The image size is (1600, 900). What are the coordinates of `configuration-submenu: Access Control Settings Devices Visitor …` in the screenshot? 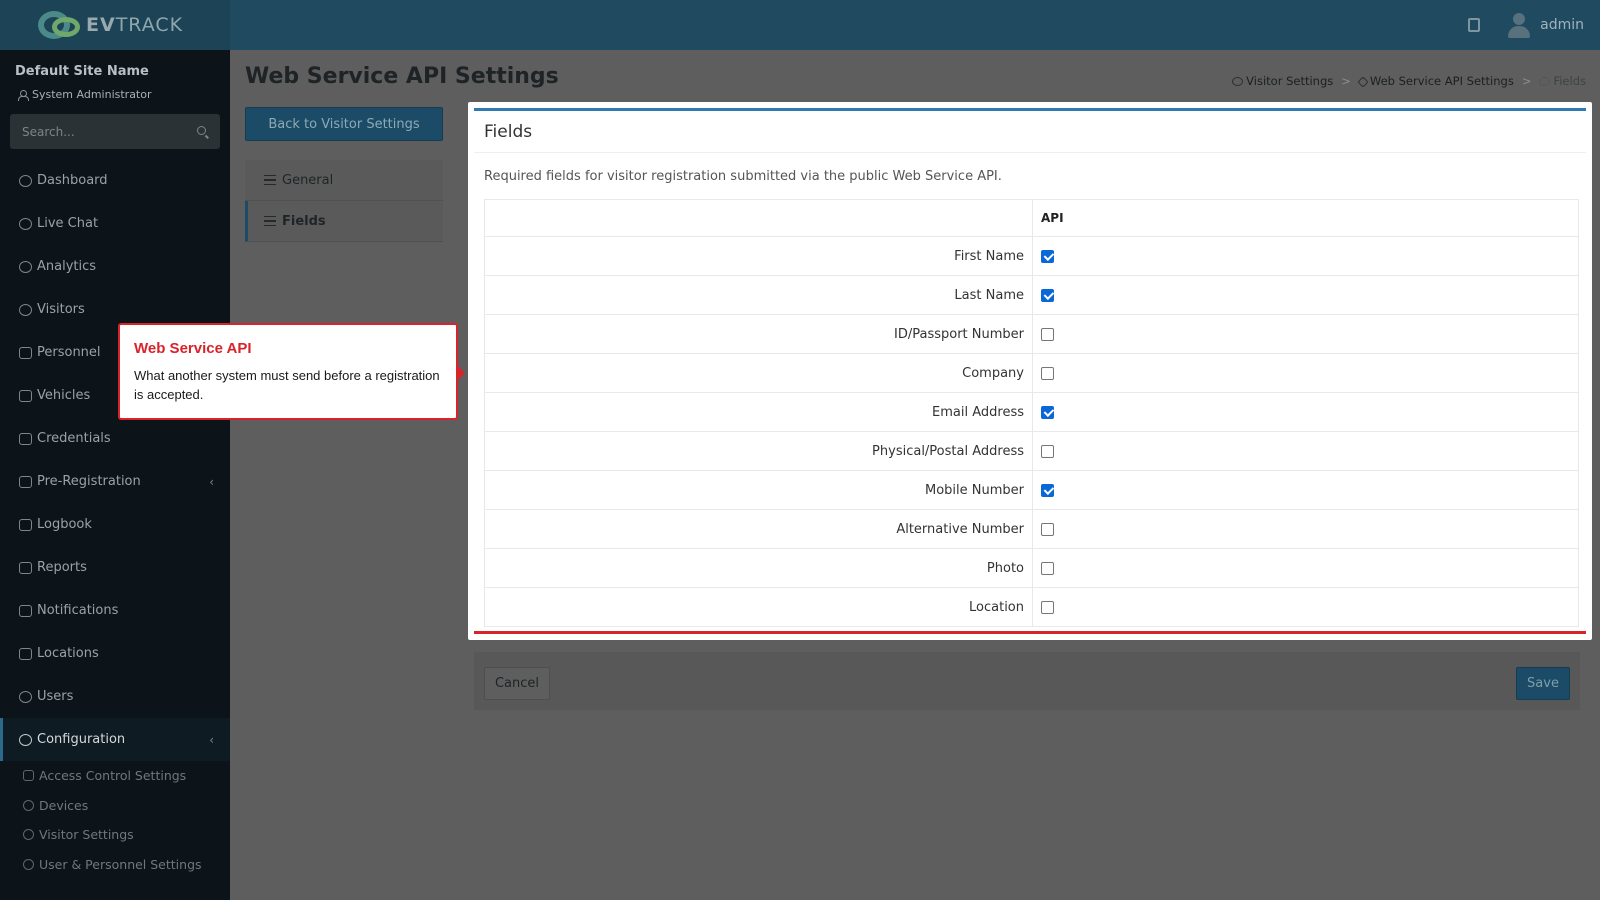 It's located at (115, 820).